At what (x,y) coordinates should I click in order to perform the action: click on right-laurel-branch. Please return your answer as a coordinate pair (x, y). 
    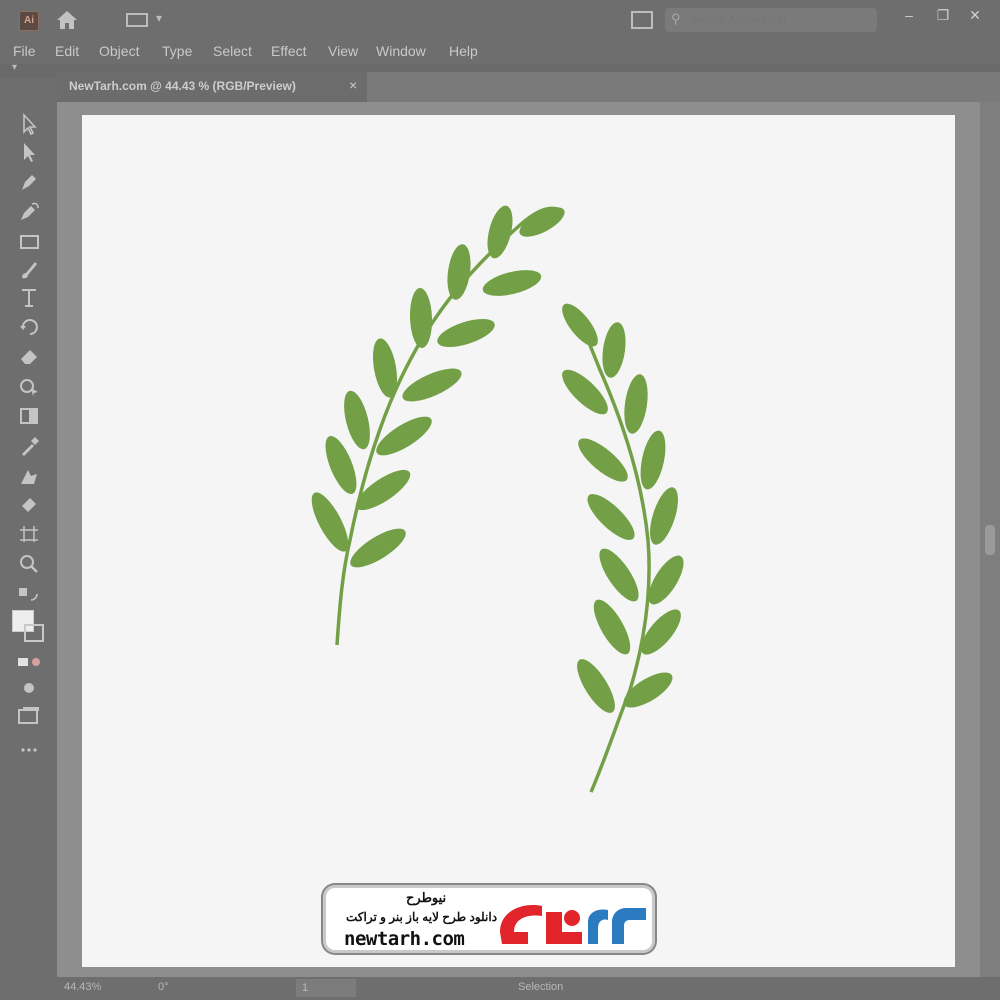
    Looking at the image, I should click on (623, 545).